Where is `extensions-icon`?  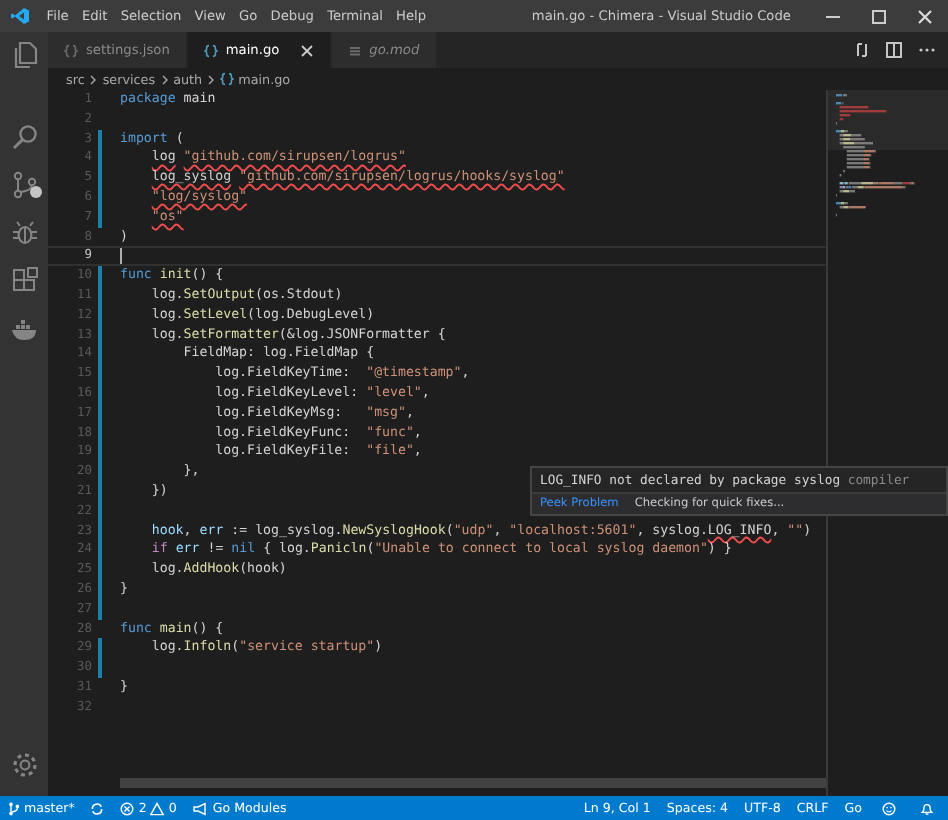 extensions-icon is located at coordinates (24, 281).